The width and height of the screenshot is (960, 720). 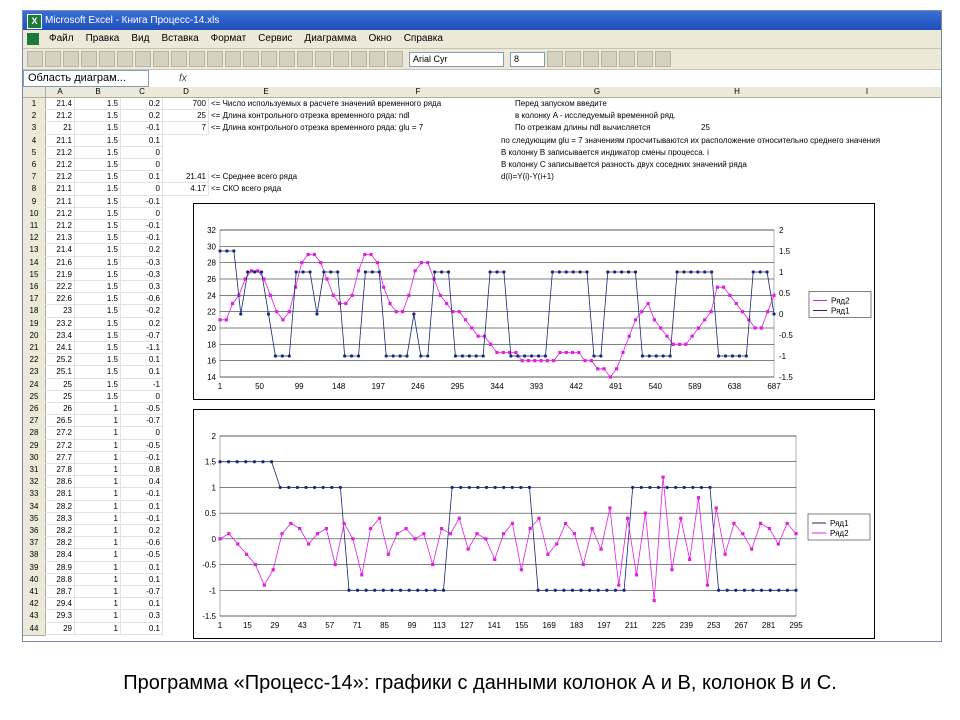 I want to click on cell: -0.6, so click(x=142, y=543).